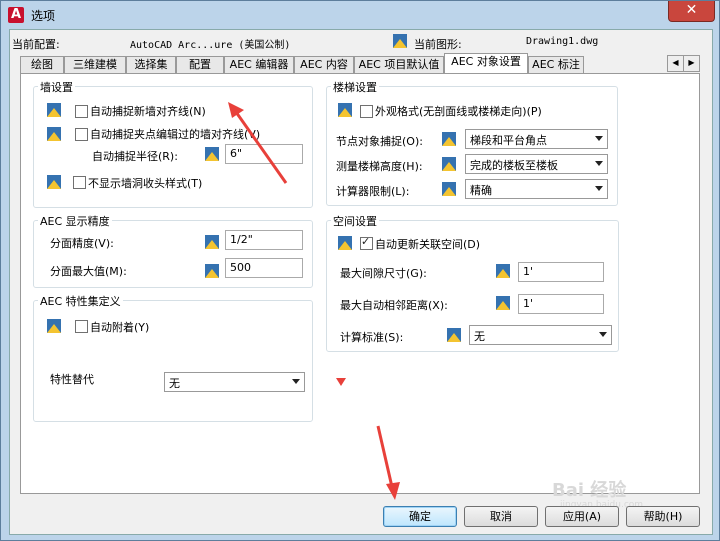 Image resolution: width=720 pixels, height=541 pixels. Describe the element at coordinates (589, 490) in the screenshot. I see `watermark: Bai 经验` at that location.